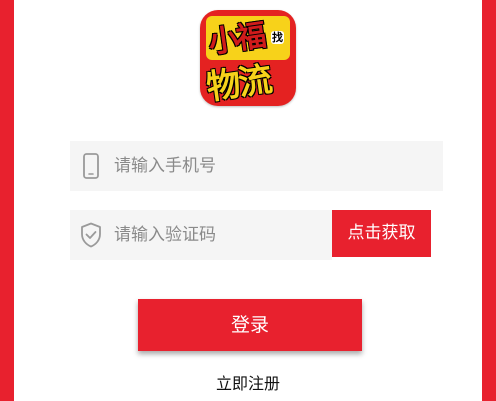  What do you see at coordinates (250, 325) in the screenshot?
I see `login-button: 登录` at bounding box center [250, 325].